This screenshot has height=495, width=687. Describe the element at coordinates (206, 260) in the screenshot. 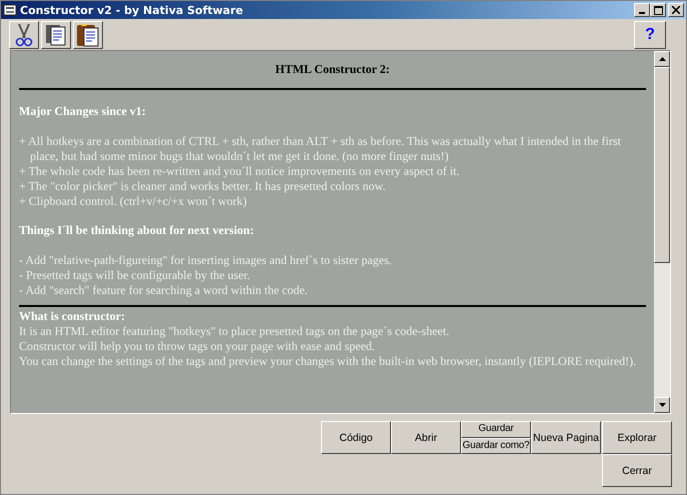

I see `paragraph: - Add "relative-path-figureing" for inserting images and href´s to sister pages.` at that location.